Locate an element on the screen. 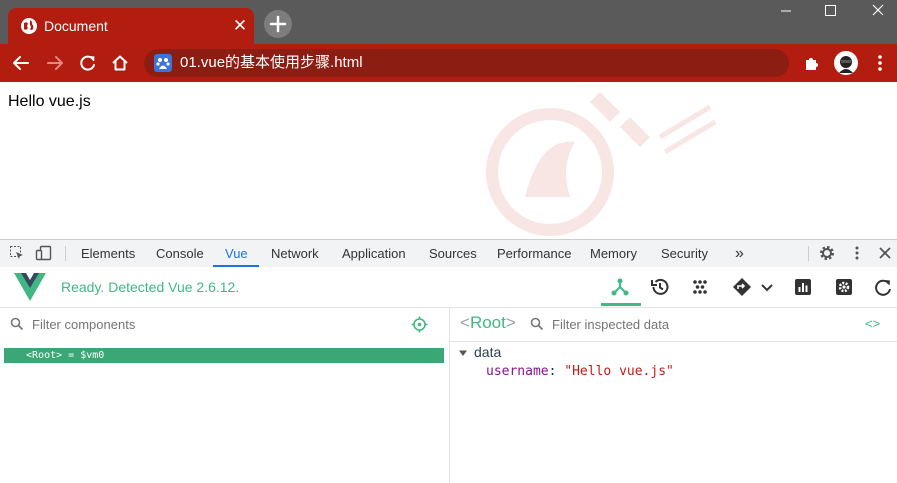 The image size is (897, 483). new-tab-button is located at coordinates (278, 24).